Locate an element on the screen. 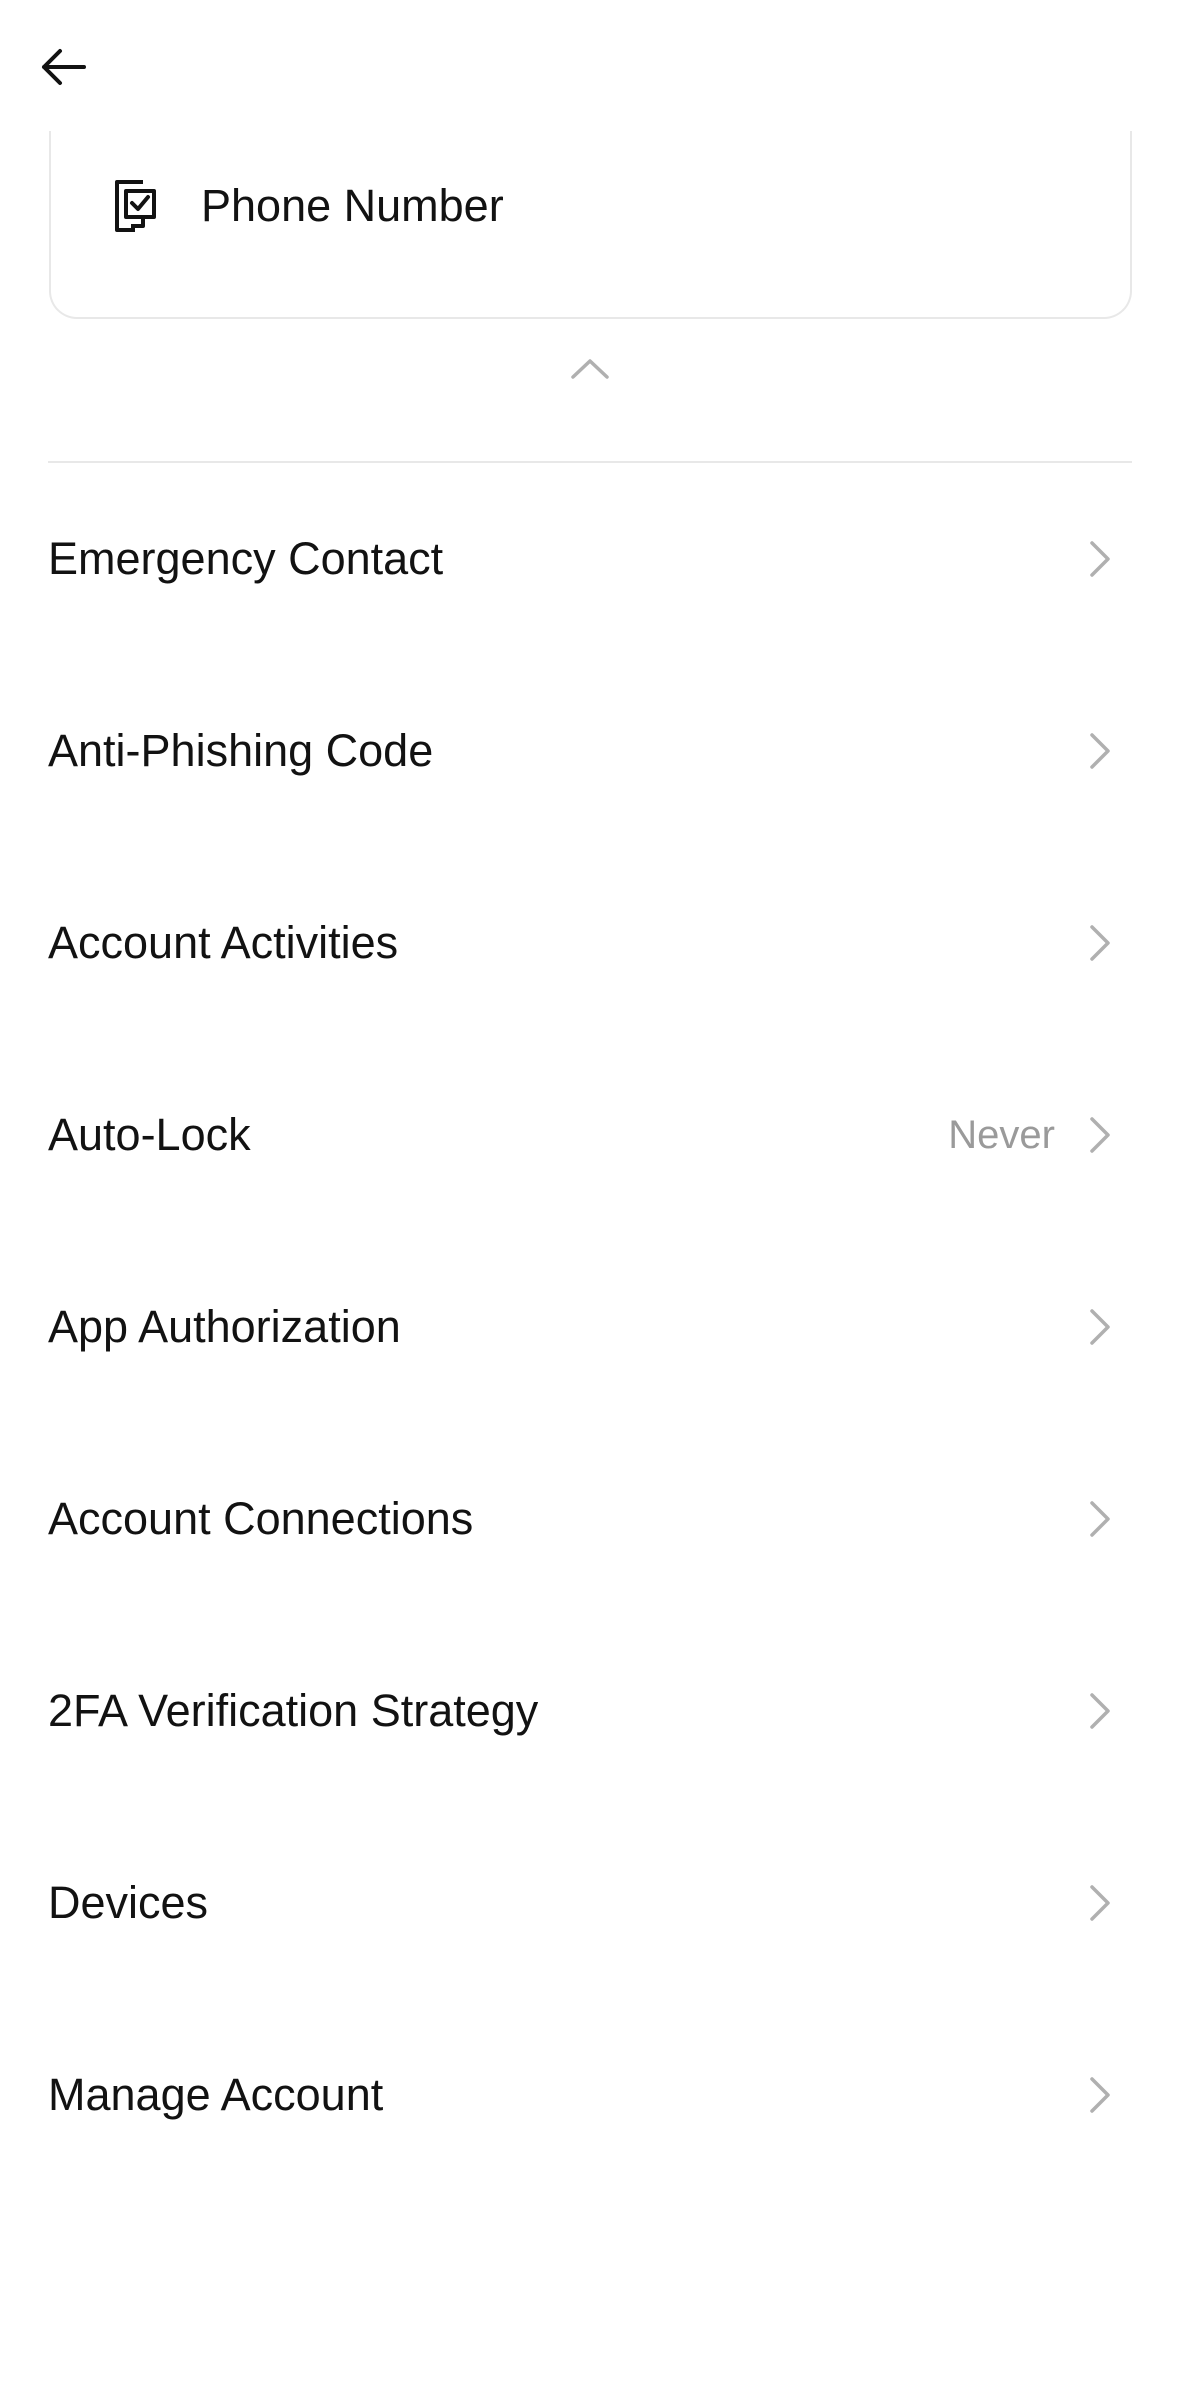 The image size is (1179, 2396). menu-item-app-authorization: App Authorization is located at coordinates (589, 1327).